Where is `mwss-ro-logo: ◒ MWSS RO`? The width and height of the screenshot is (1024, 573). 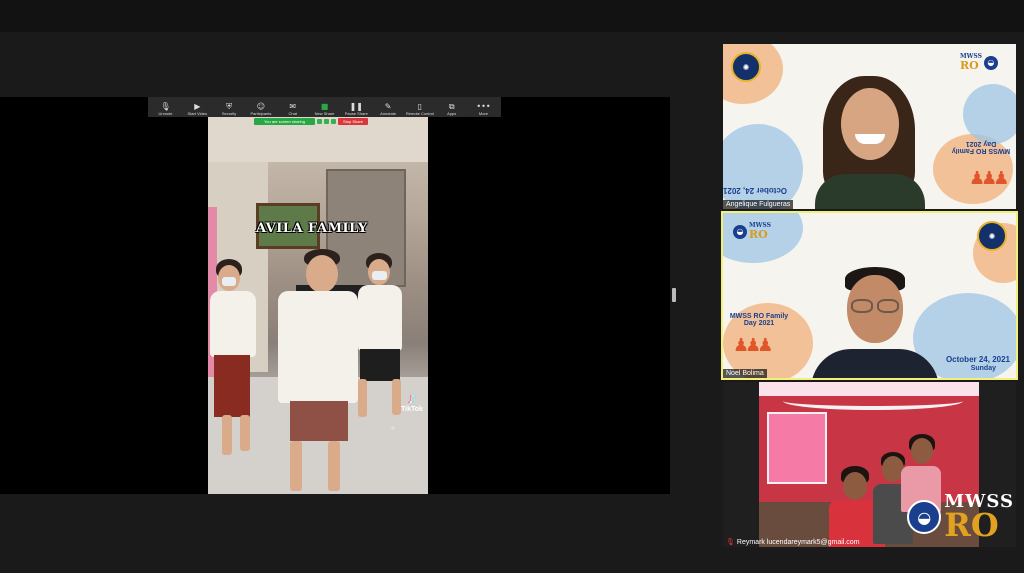 mwss-ro-logo: ◒ MWSS RO is located at coordinates (752, 231).